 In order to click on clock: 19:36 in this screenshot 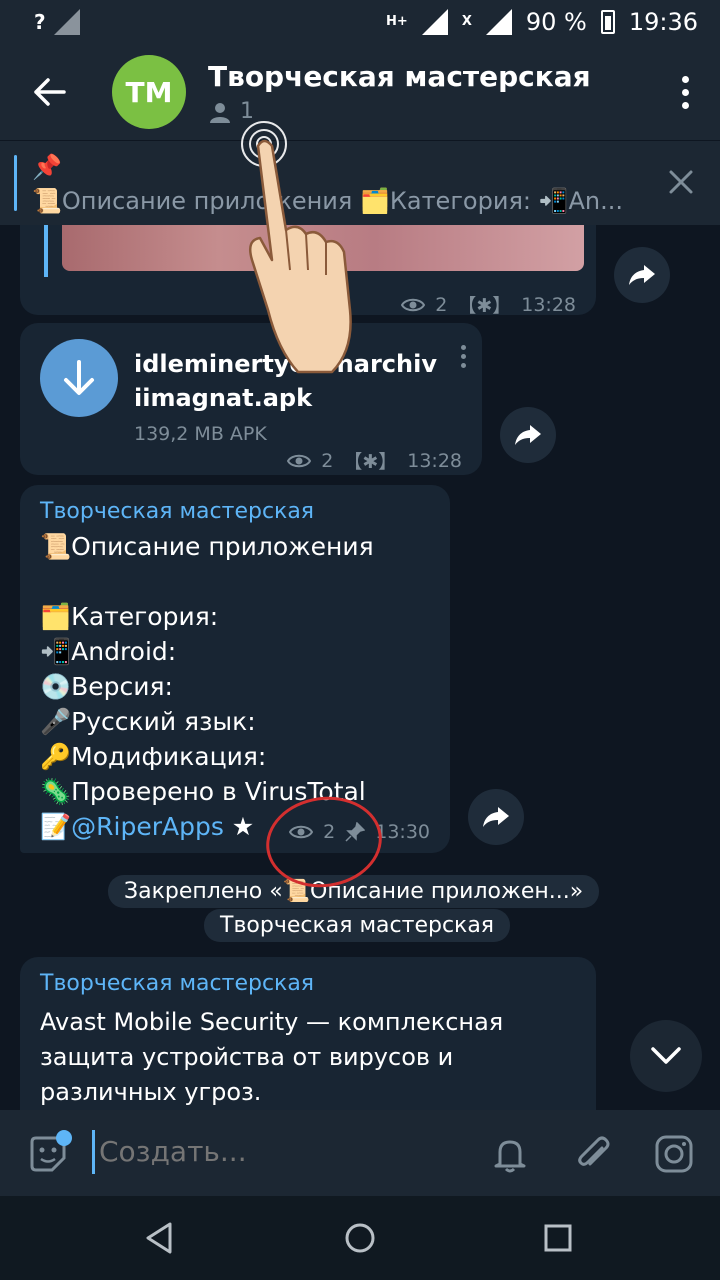, I will do `click(663, 22)`.